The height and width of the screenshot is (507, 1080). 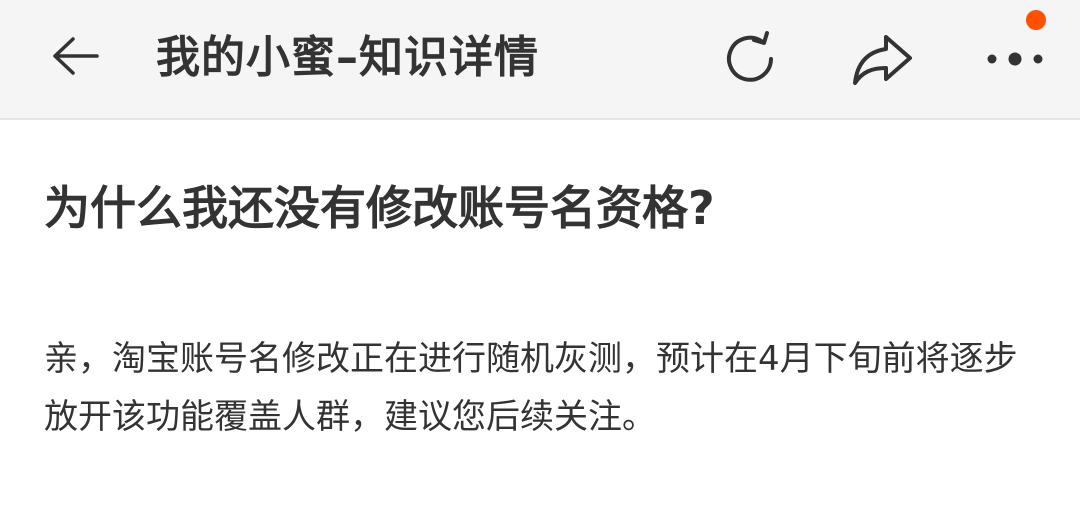 I want to click on share-icon, so click(x=882, y=60).